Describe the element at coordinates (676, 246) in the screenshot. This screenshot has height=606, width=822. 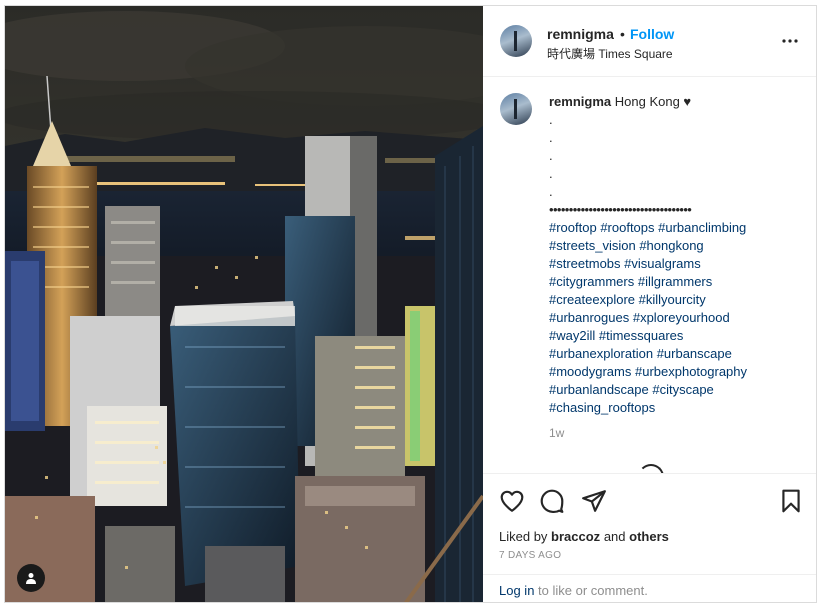
I see `hashtag-line: #streets_vision #hongkong` at that location.